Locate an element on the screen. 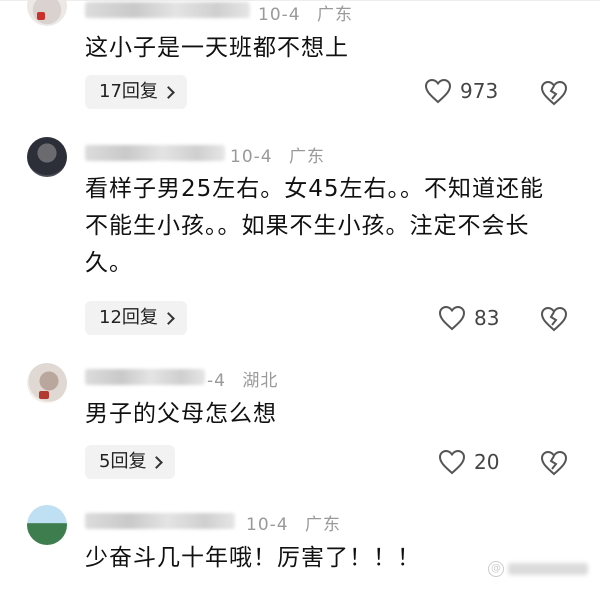 This screenshot has width=600, height=589. view-replies-button: 5回复 is located at coordinates (130, 462).